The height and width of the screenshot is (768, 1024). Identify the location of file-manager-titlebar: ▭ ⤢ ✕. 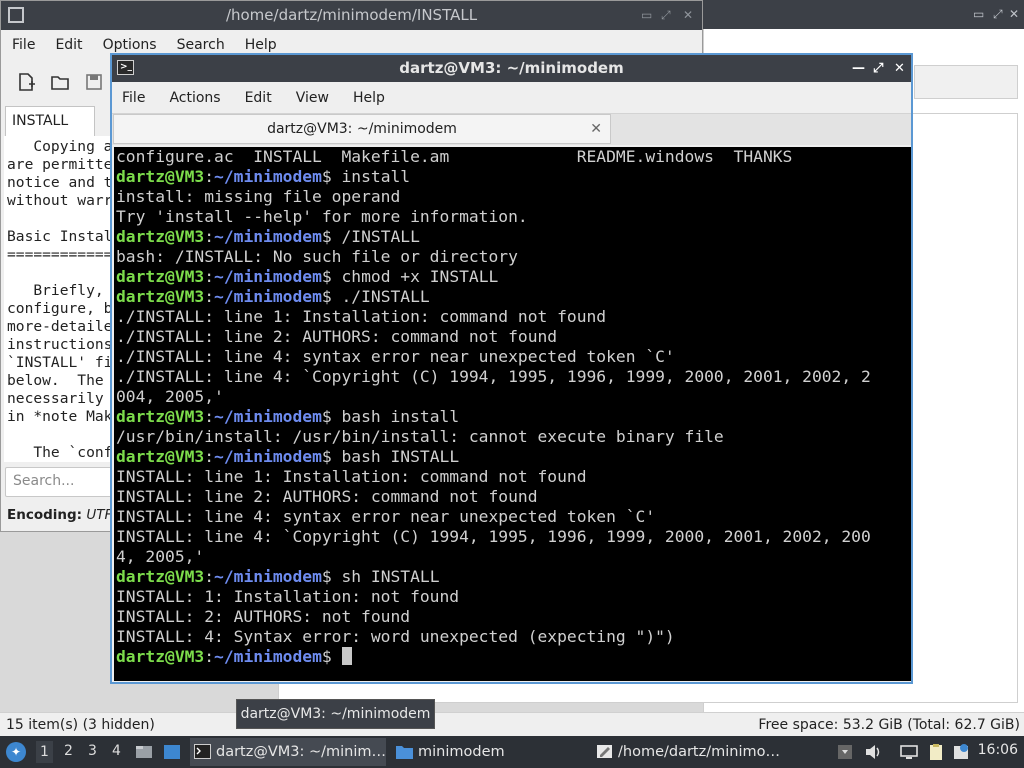
(863, 14).